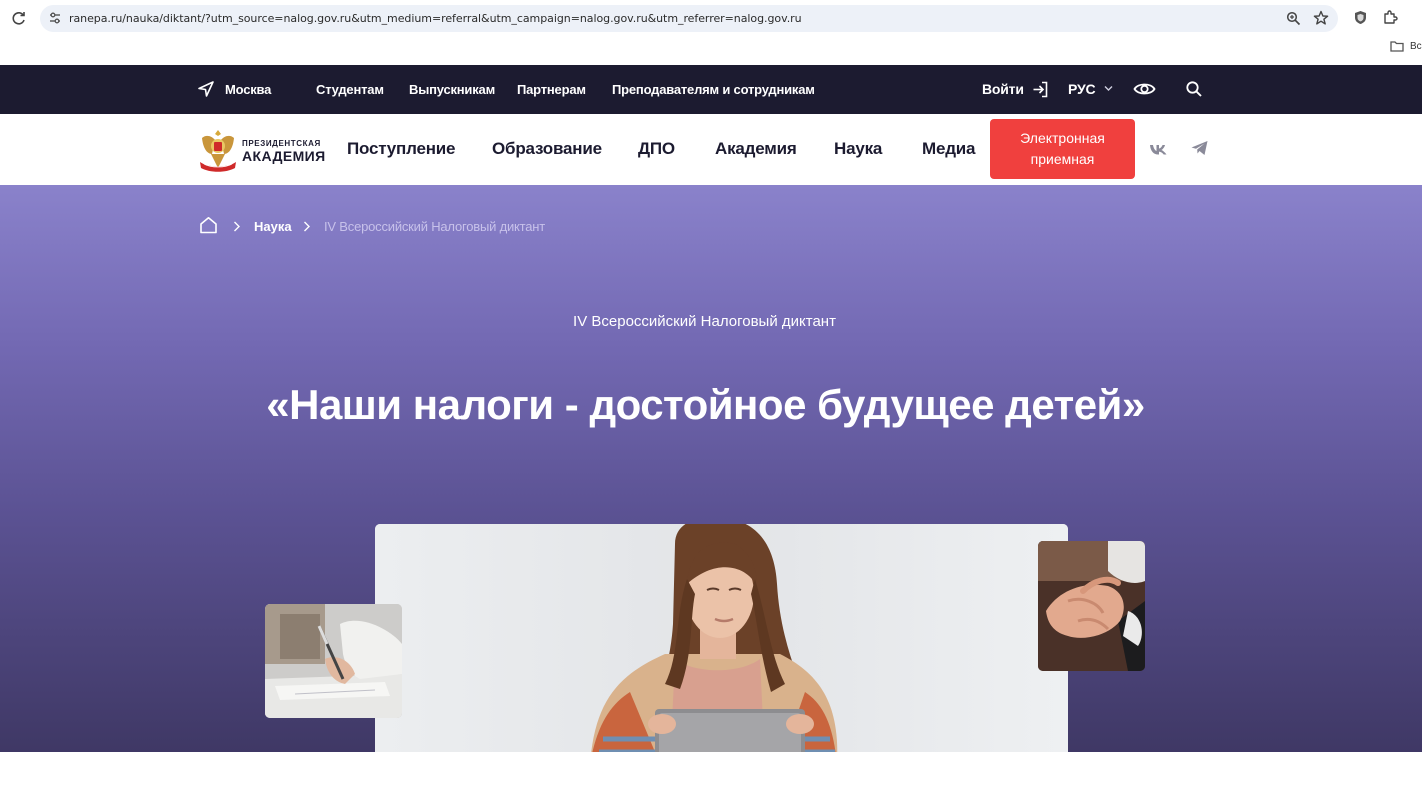 Image resolution: width=1422 pixels, height=800 pixels. Describe the element at coordinates (1158, 149) in the screenshot. I see `vk-icon` at that location.